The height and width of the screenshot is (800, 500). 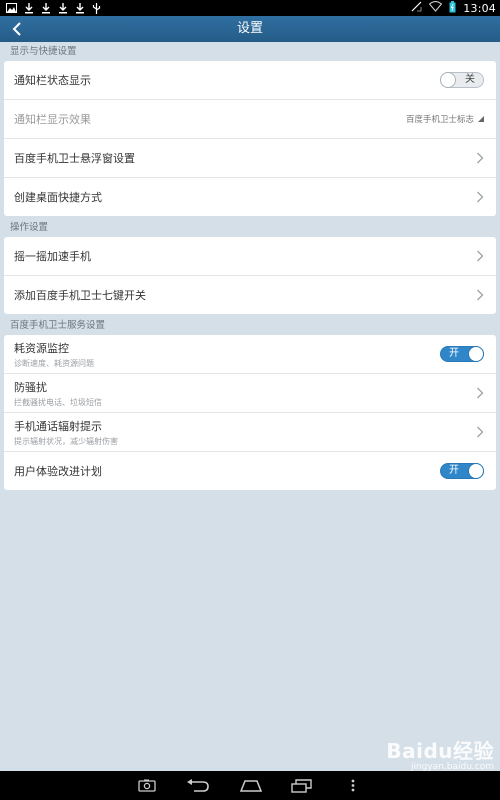 I want to click on wifi-icon, so click(x=436, y=7).